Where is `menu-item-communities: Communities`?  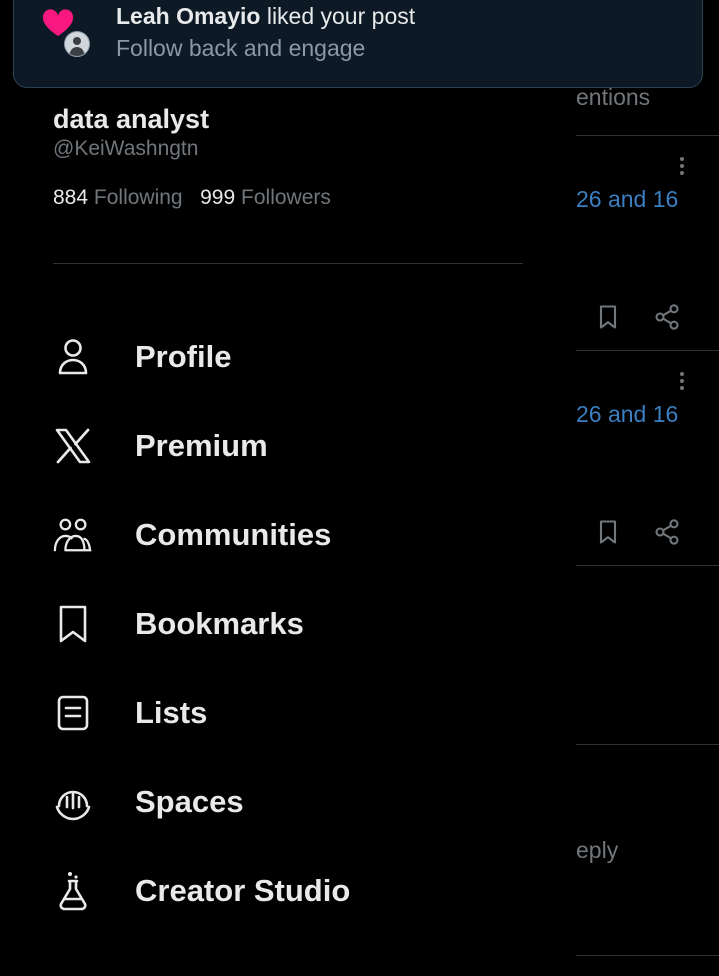 menu-item-communities: Communities is located at coordinates (192, 535).